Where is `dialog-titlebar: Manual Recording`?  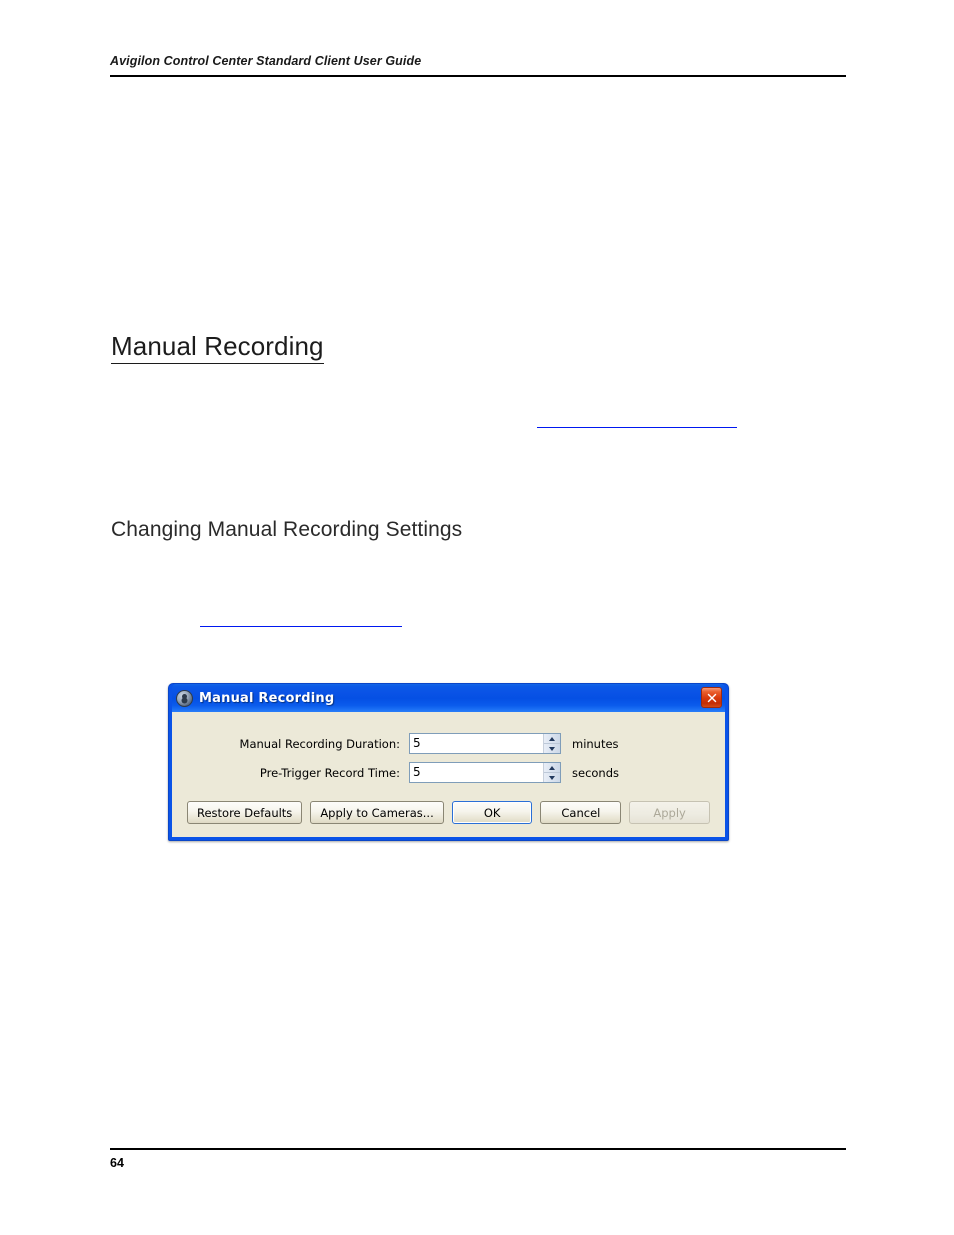
dialog-titlebar: Manual Recording is located at coordinates (448, 698).